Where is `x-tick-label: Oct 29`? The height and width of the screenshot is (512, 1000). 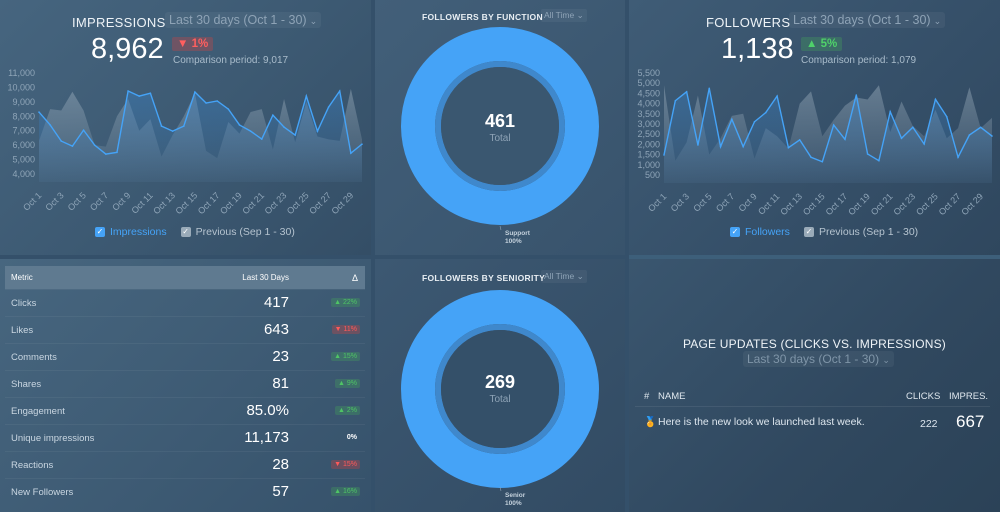
x-tick-label: Oct 29 is located at coordinates (342, 203).